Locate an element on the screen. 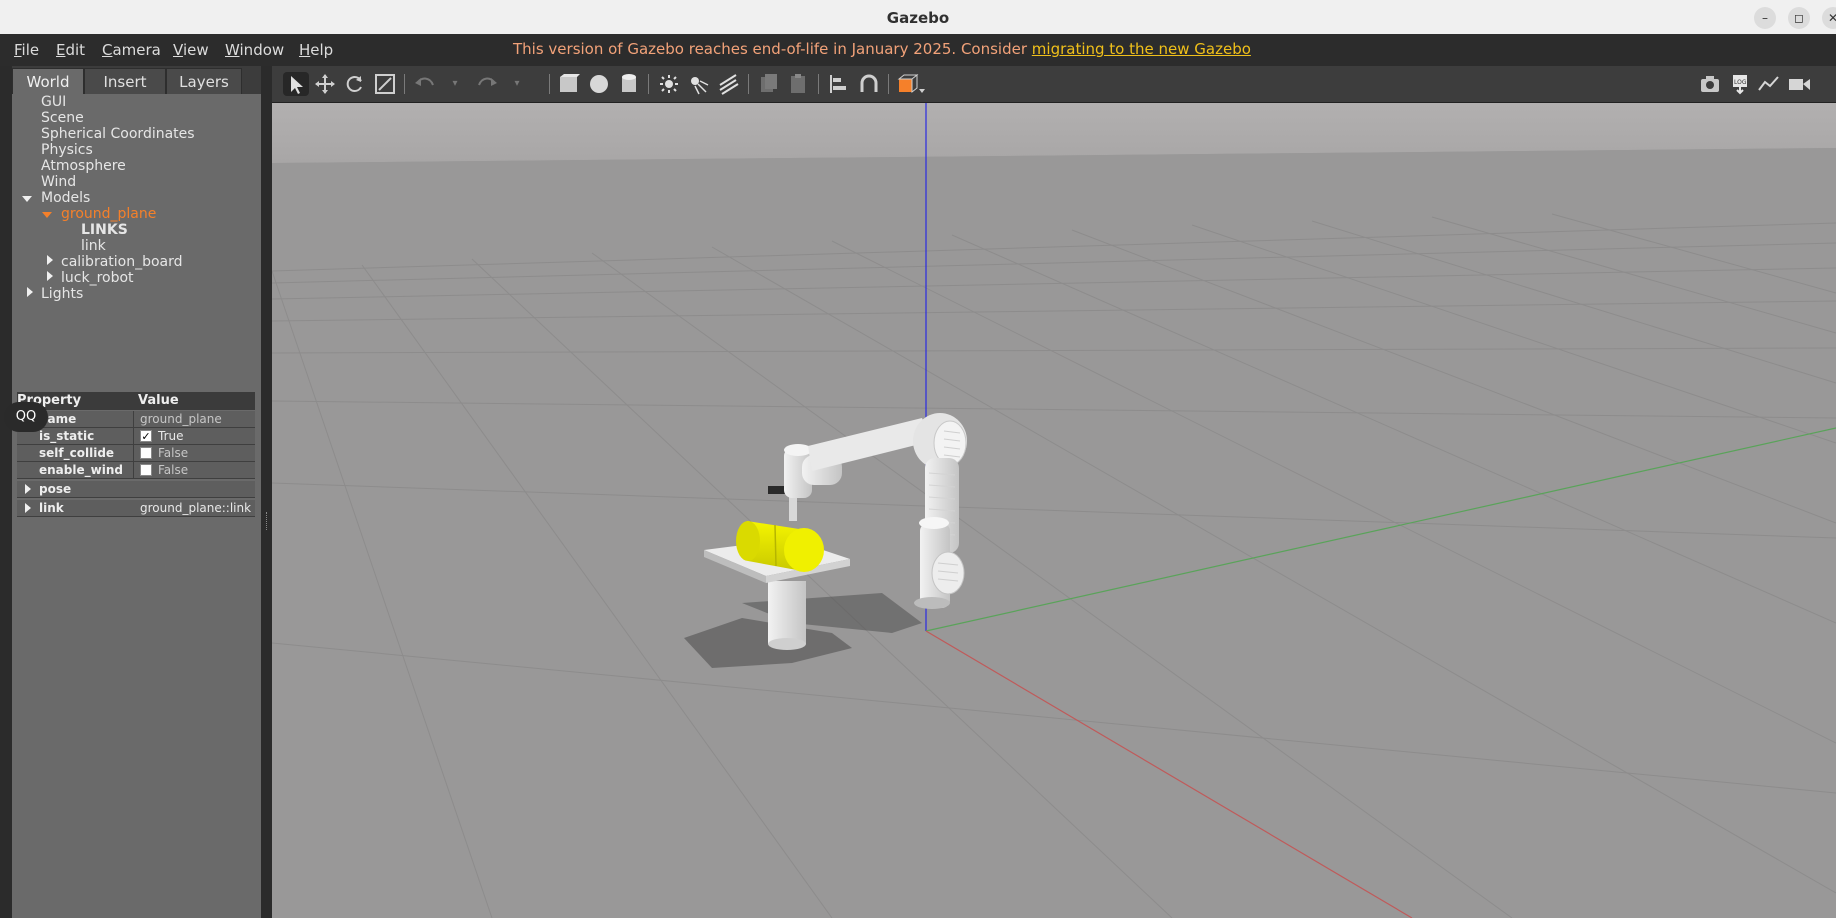 The width and height of the screenshot is (1836, 918). tree-item-lights: Lights is located at coordinates (62, 294).